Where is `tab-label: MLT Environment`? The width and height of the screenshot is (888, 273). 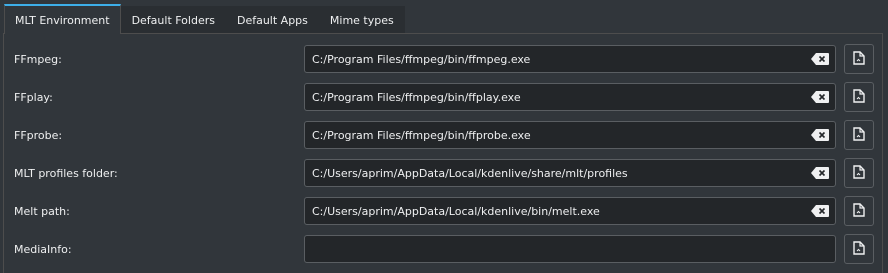 tab-label: MLT Environment is located at coordinates (62, 20).